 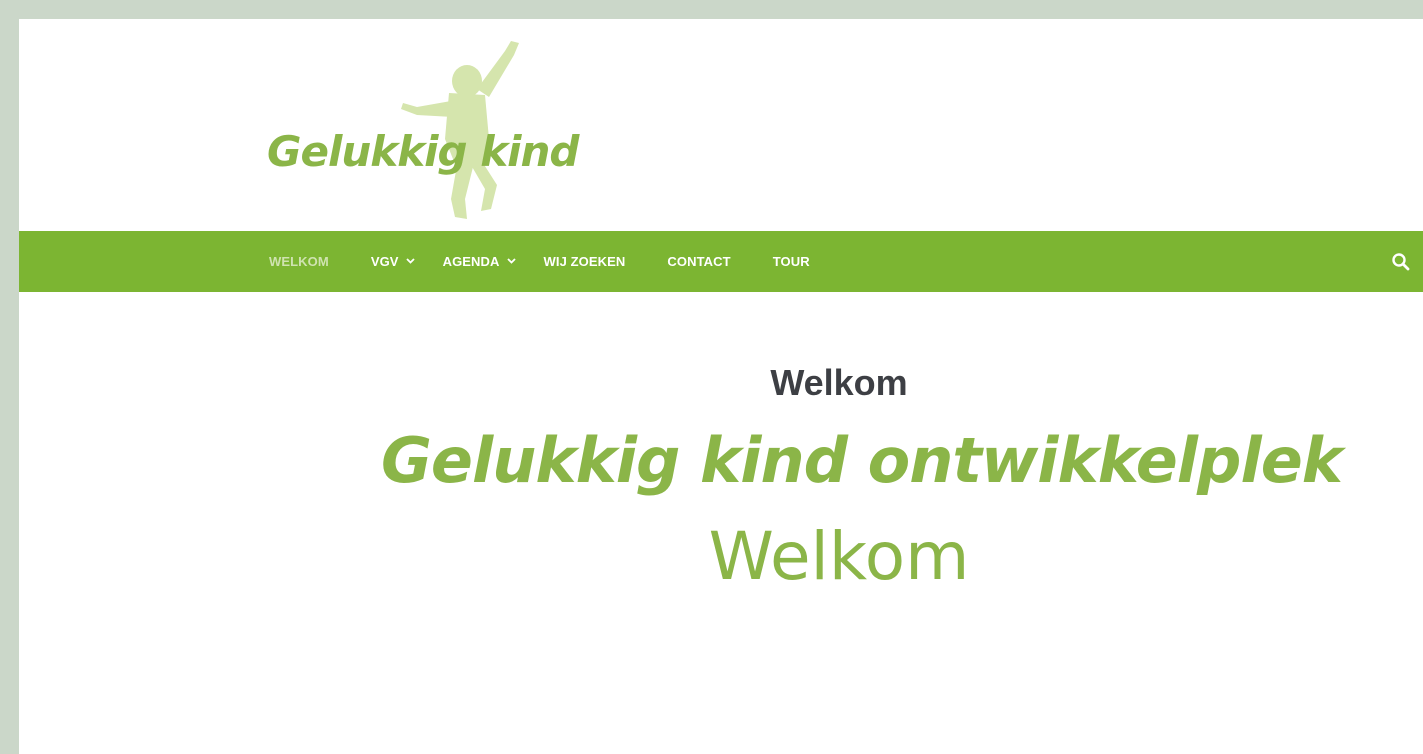 I want to click on nav-item-label: CONTACT, so click(x=699, y=261).